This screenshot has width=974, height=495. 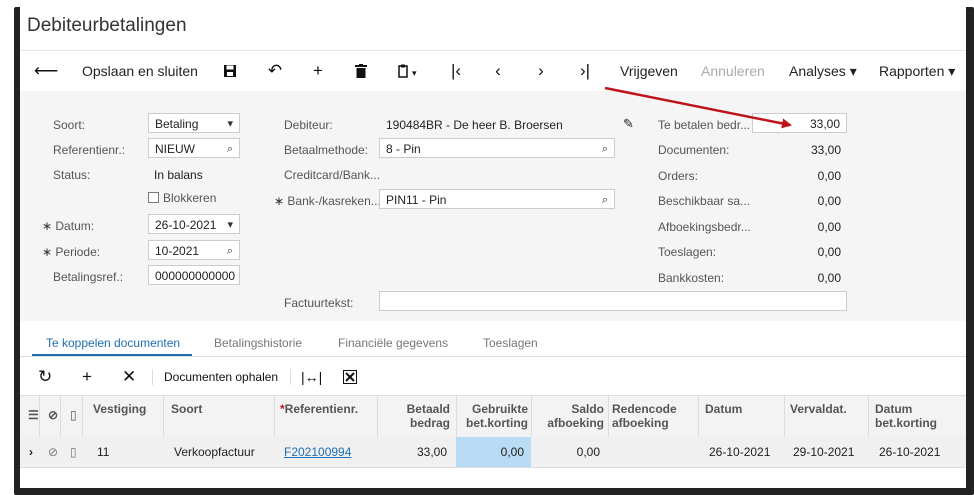 What do you see at coordinates (393, 343) in the screenshot?
I see `tab-financial: Financiële gegevens` at bounding box center [393, 343].